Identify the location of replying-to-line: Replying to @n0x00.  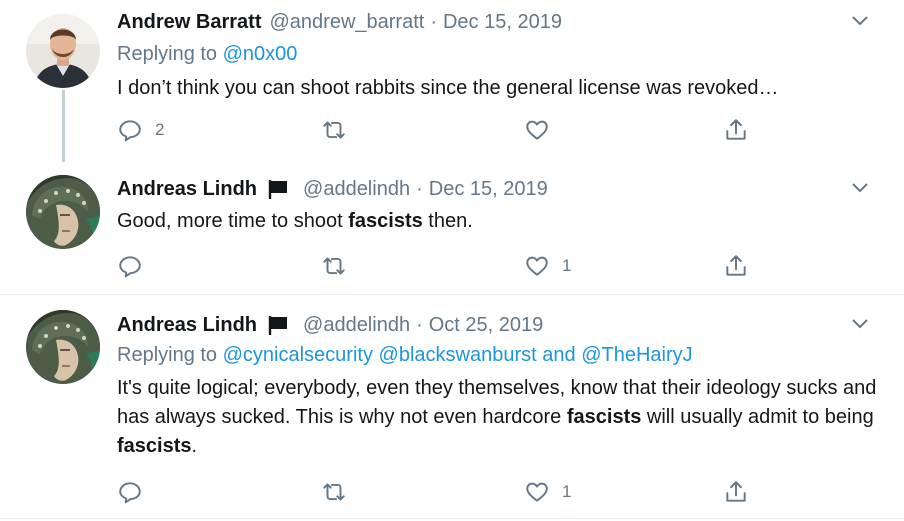
(207, 54).